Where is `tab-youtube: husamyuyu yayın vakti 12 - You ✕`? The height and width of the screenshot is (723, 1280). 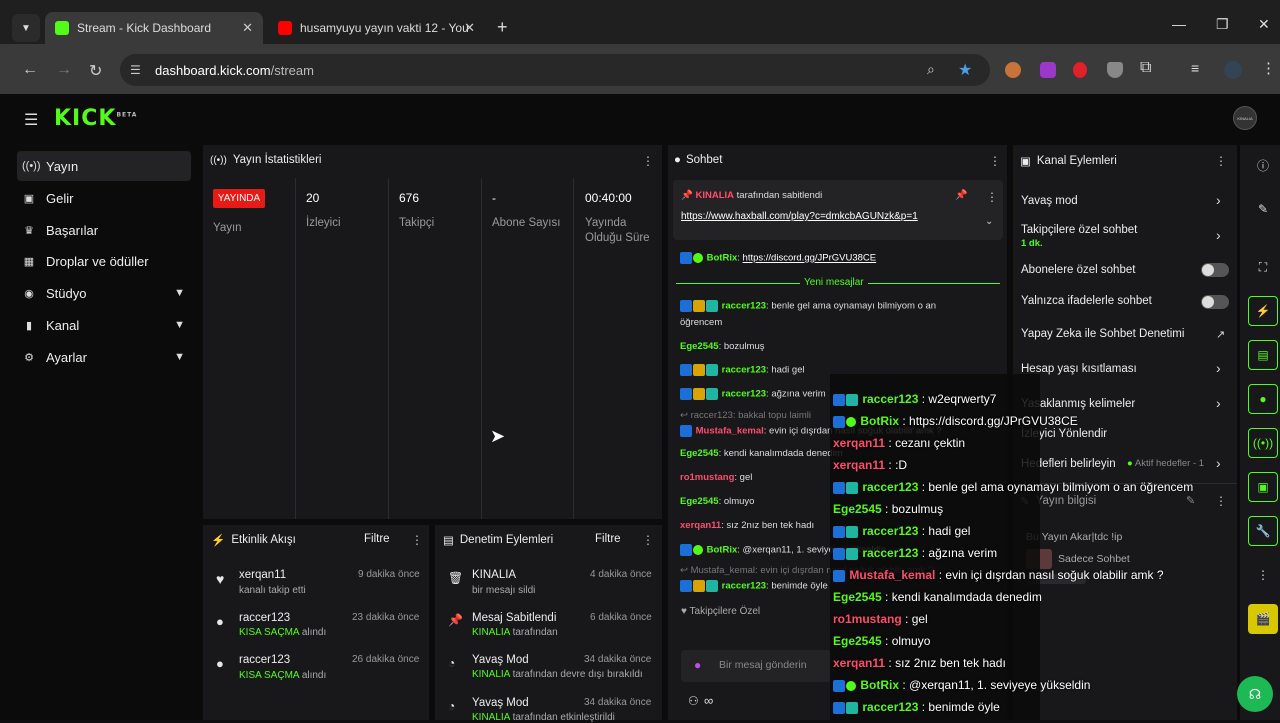
tab-youtube: husamyuyu yayın vakti 12 - You ✕ is located at coordinates (377, 28).